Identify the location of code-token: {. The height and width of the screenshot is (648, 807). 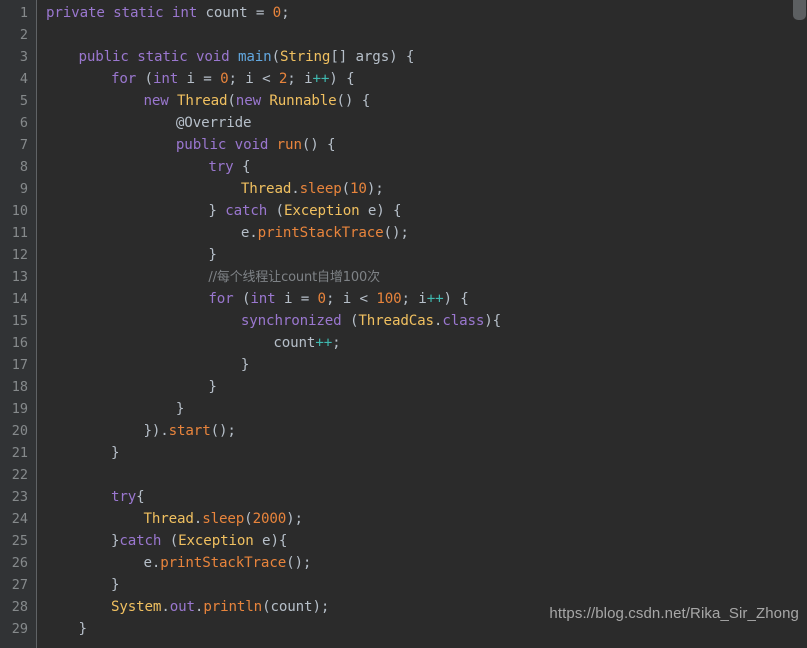
(242, 167).